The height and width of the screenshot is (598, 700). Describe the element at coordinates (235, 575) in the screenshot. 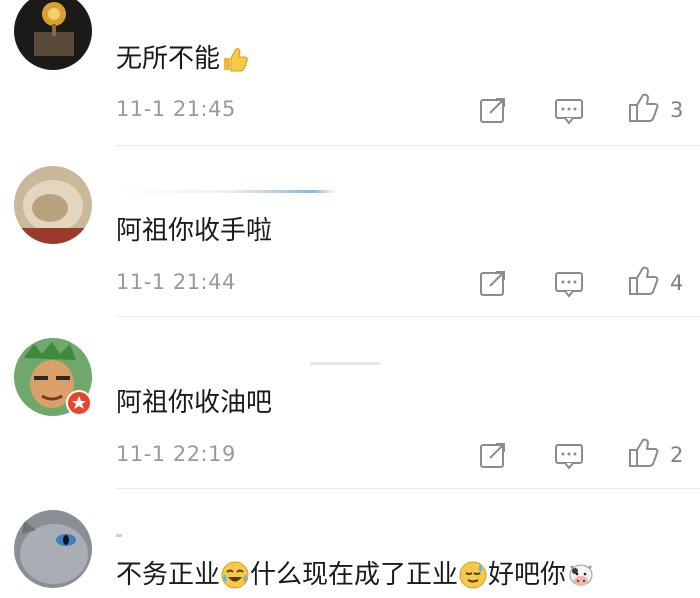

I see `crying-laughing-icon` at that location.